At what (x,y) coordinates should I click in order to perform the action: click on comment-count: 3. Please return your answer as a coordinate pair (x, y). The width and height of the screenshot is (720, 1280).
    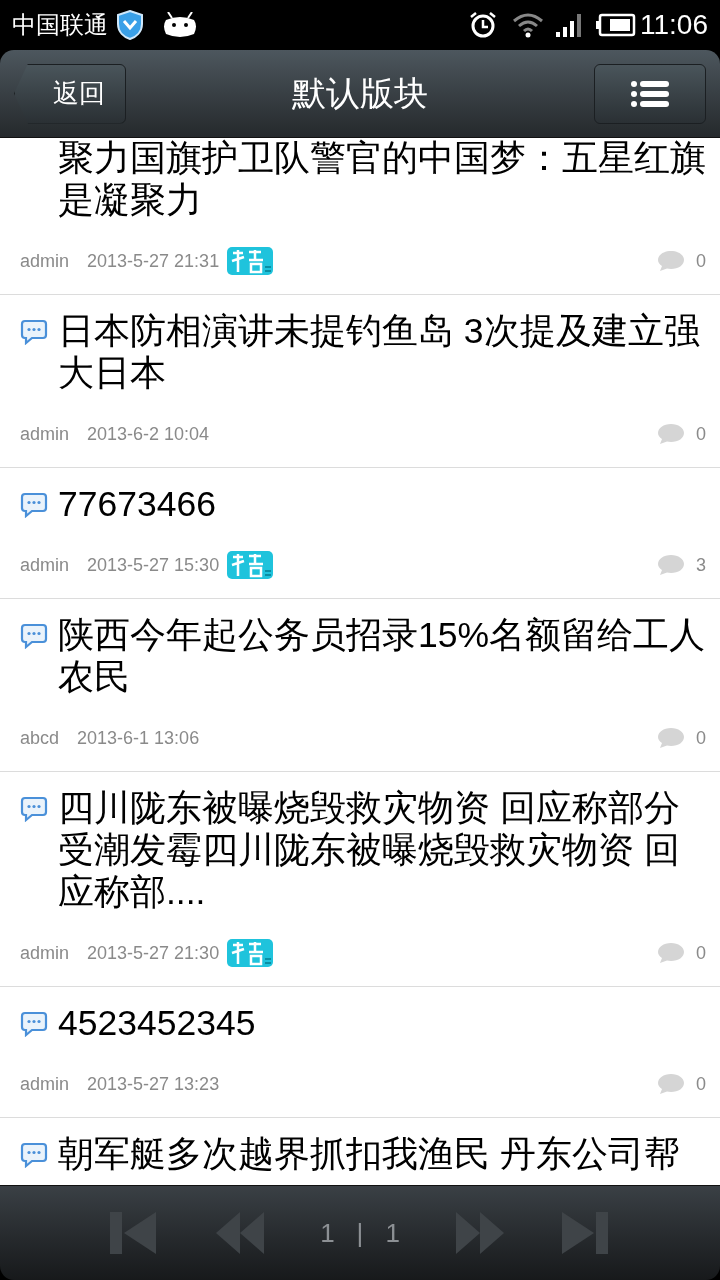
    Looking at the image, I should click on (701, 565).